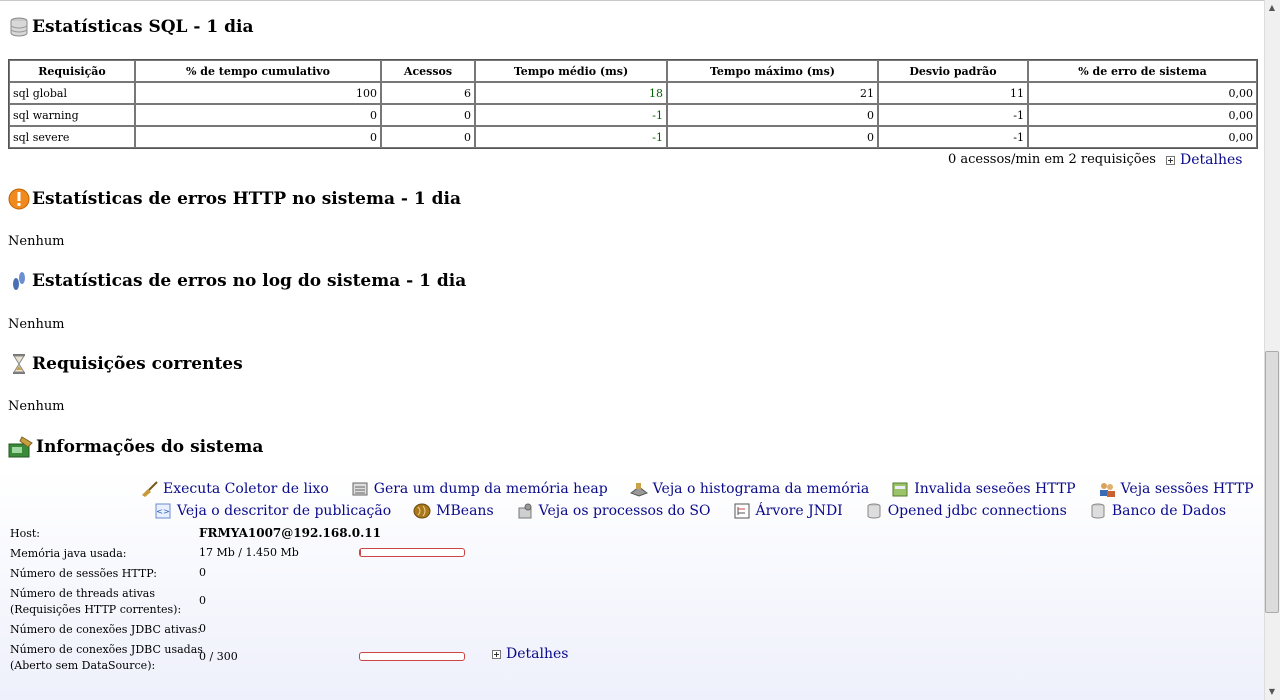 This screenshot has height=700, width=1280. Describe the element at coordinates (1176, 489) in the screenshot. I see `view-sessions-action-link: Veja sessões HTTP` at that location.